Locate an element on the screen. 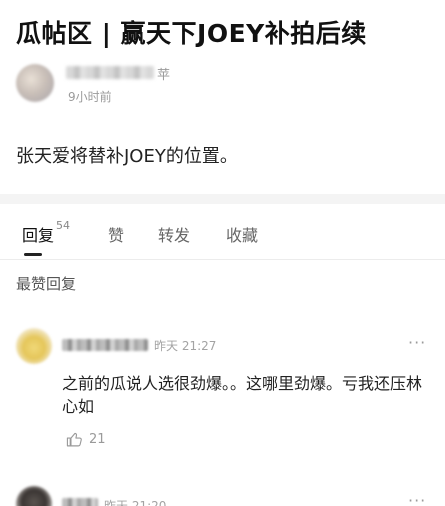 Image resolution: width=445 pixels, height=506 pixels. post-title: 瓜帖区 | 赢天下JOEY补拍后续 is located at coordinates (191, 33).